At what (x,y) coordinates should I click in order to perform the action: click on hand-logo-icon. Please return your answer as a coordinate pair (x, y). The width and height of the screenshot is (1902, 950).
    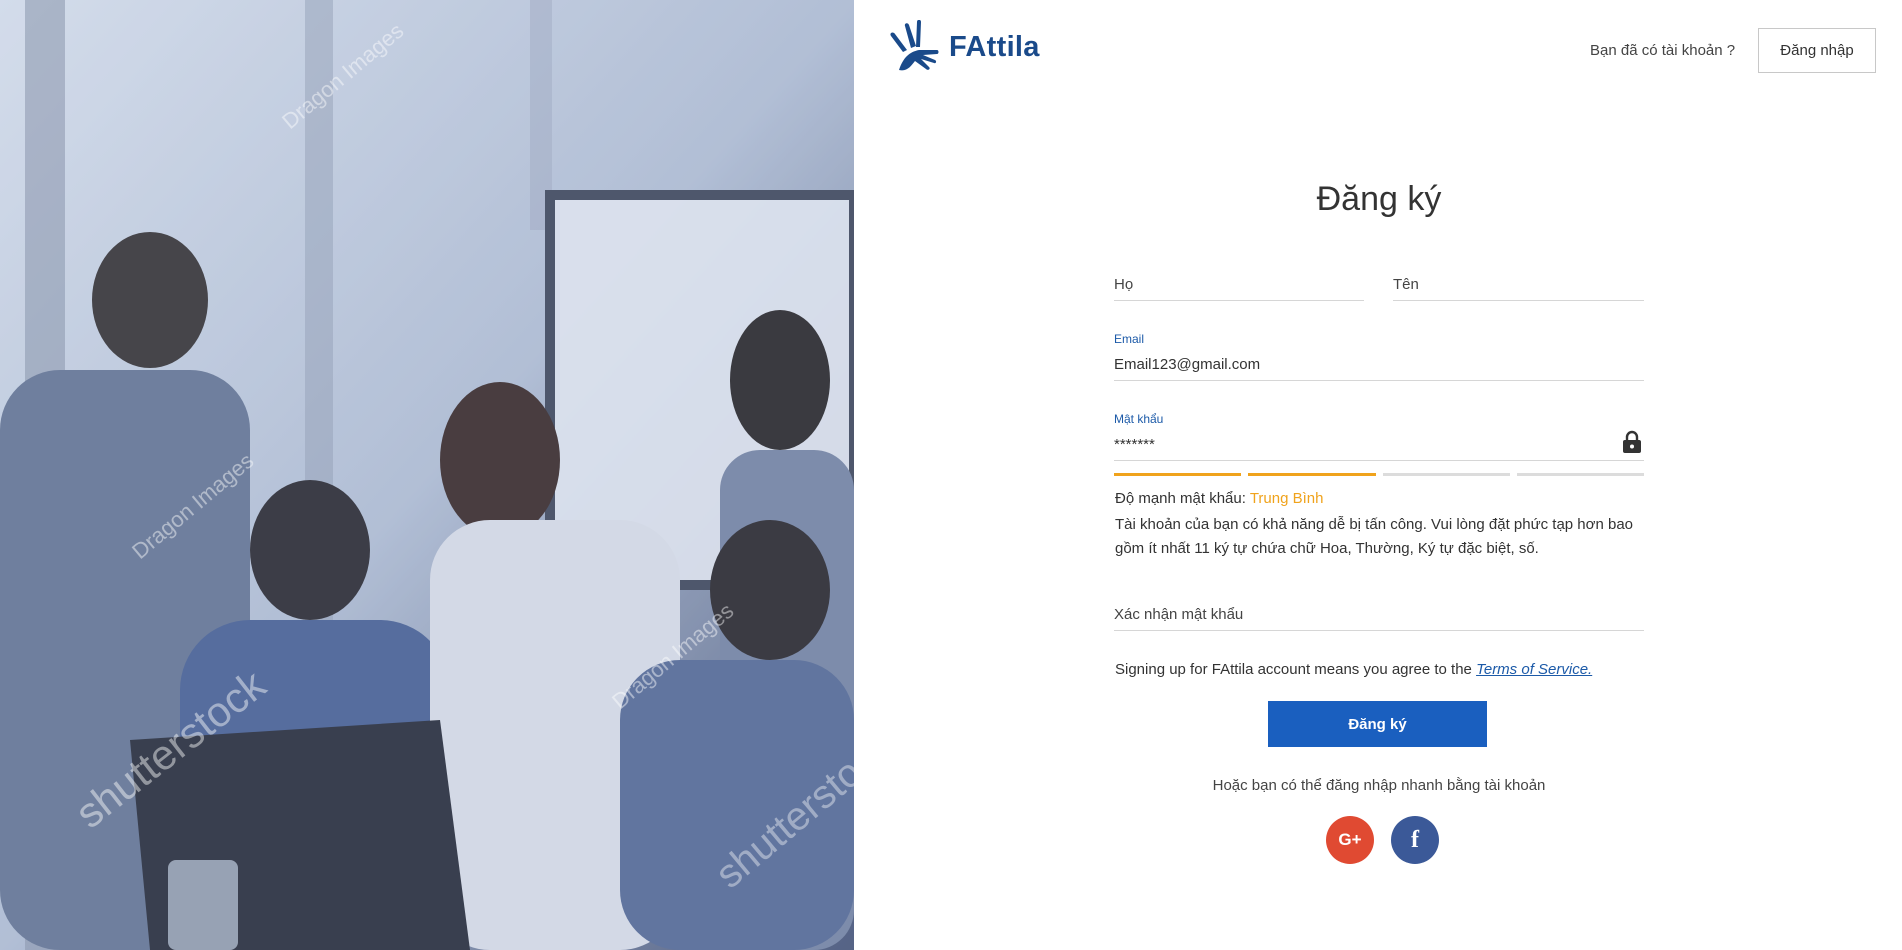
    Looking at the image, I should click on (914, 45).